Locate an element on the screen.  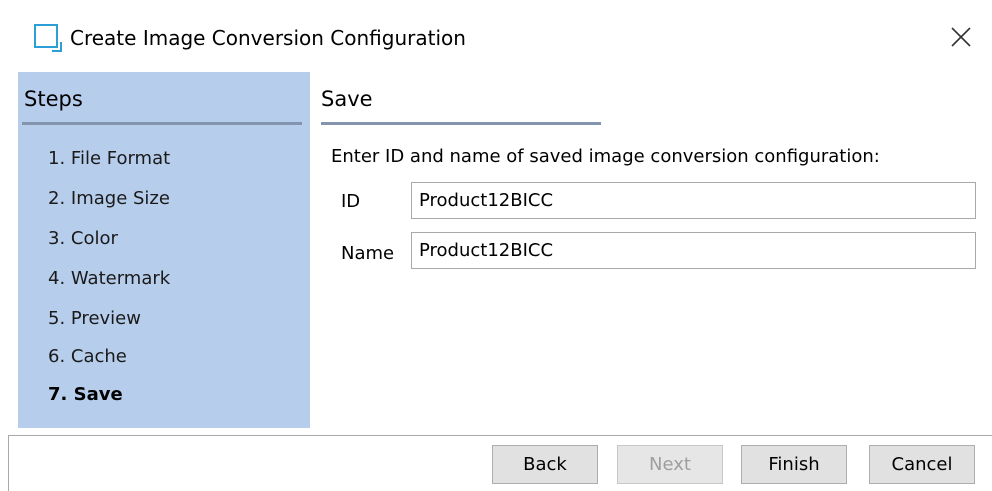
step-item: 3. Color is located at coordinates (83, 238).